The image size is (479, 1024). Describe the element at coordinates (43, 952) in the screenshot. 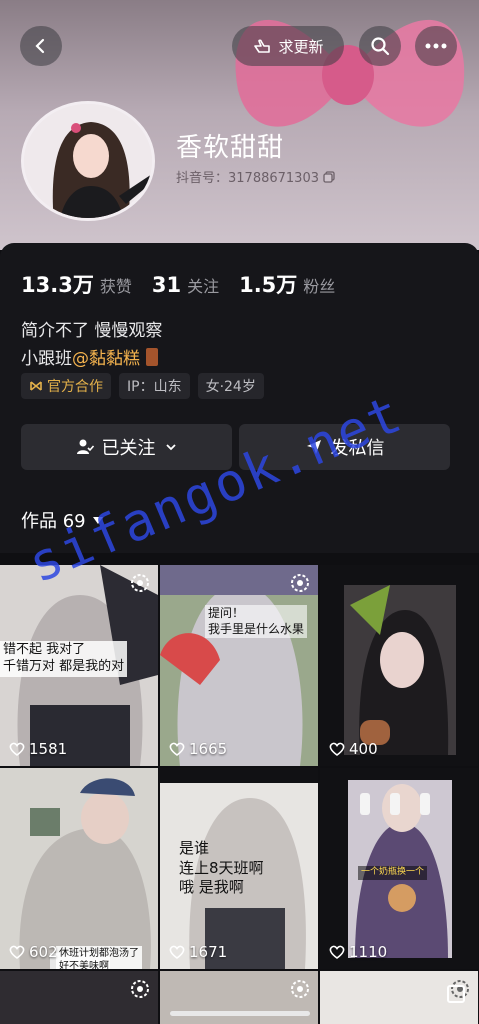

I see `video-likes-count: 602` at that location.